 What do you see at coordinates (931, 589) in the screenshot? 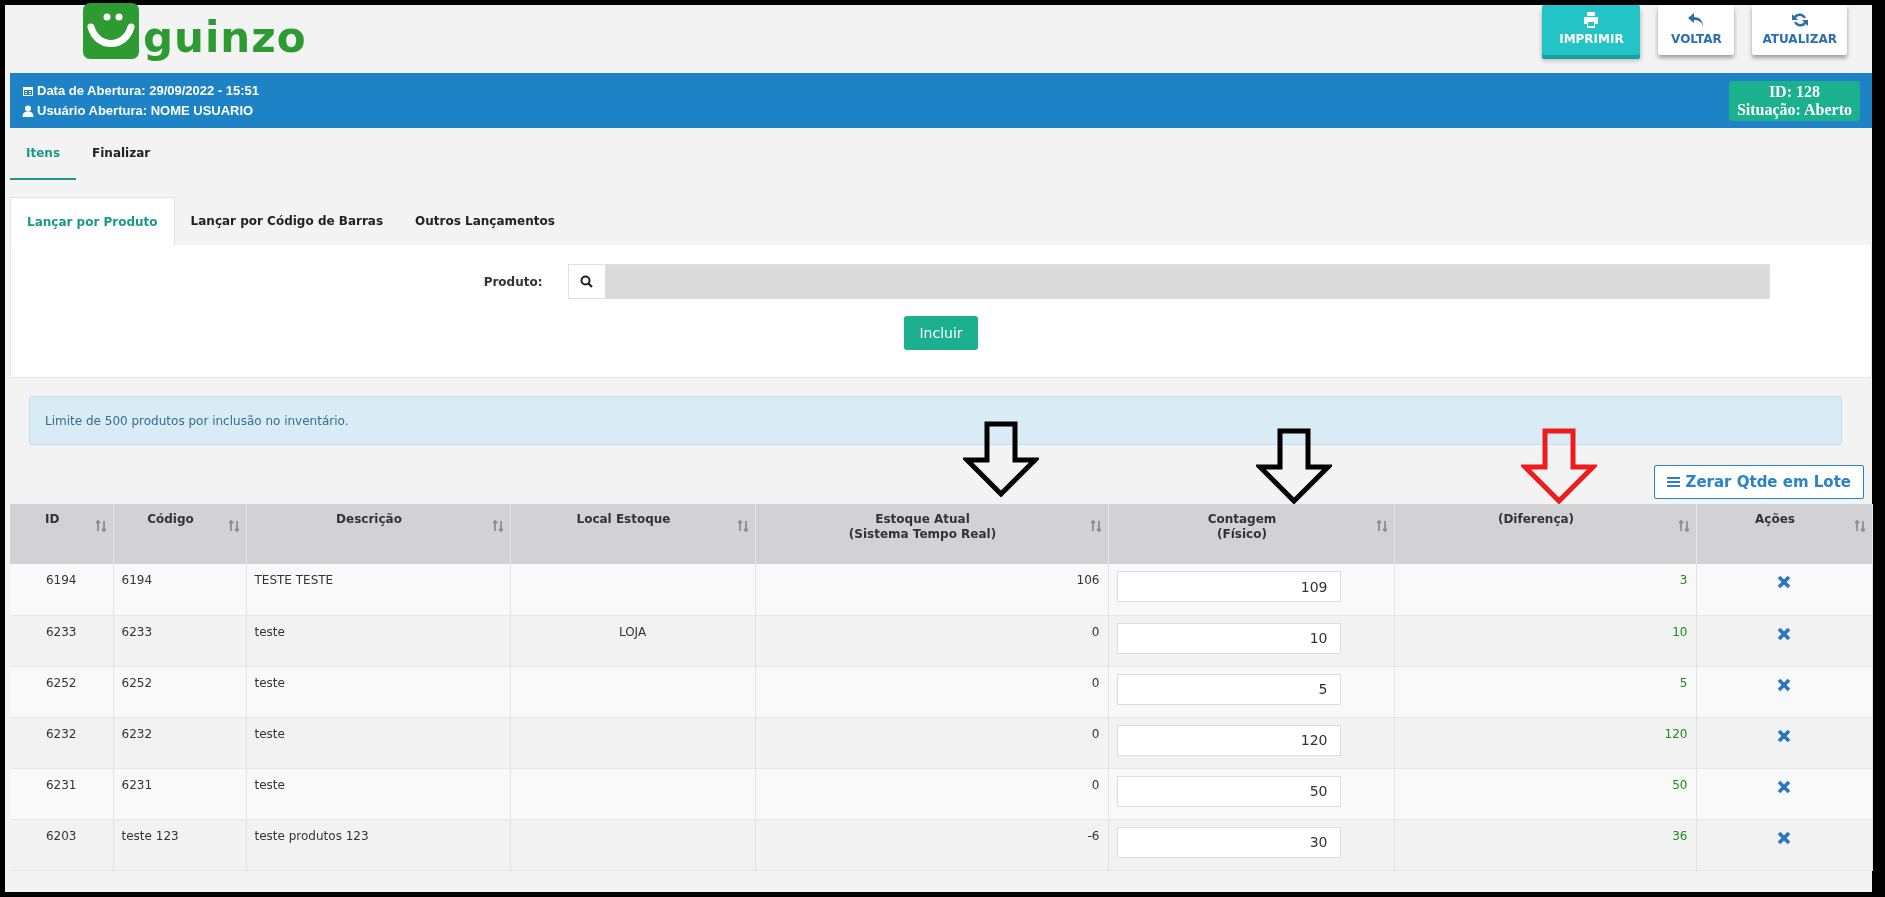
I see `table-cell: 106` at bounding box center [931, 589].